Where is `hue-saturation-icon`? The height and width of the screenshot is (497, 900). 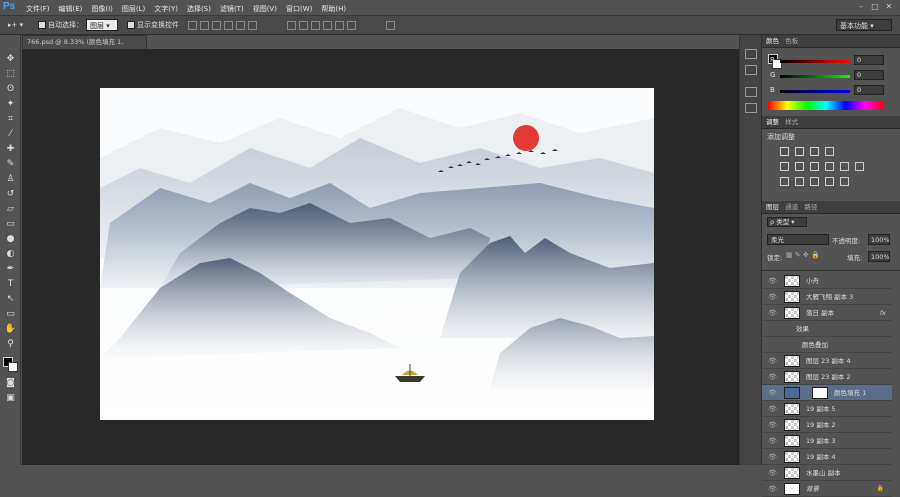
hue-saturation-icon is located at coordinates (799, 166).